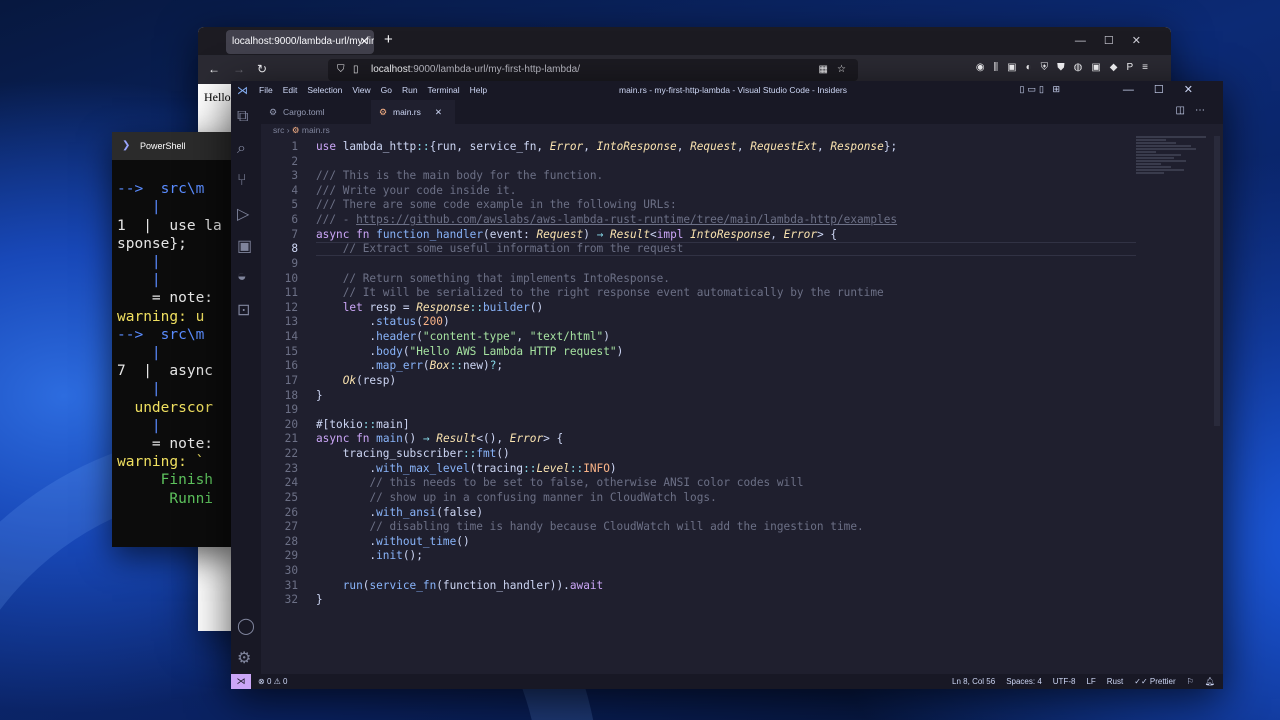  Describe the element at coordinates (244, 246) in the screenshot. I see `remote-explorer-icon: ▣` at that location.